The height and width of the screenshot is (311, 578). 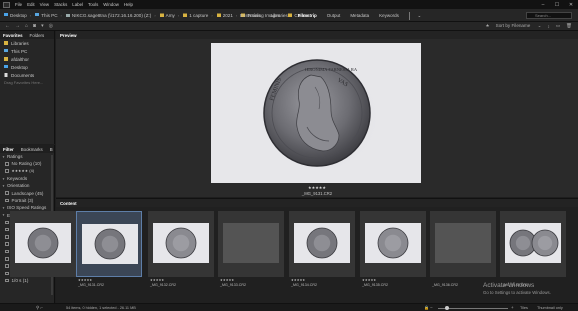 I want to click on filter-section-header: ▼ Keywords, so click(x=27, y=178).